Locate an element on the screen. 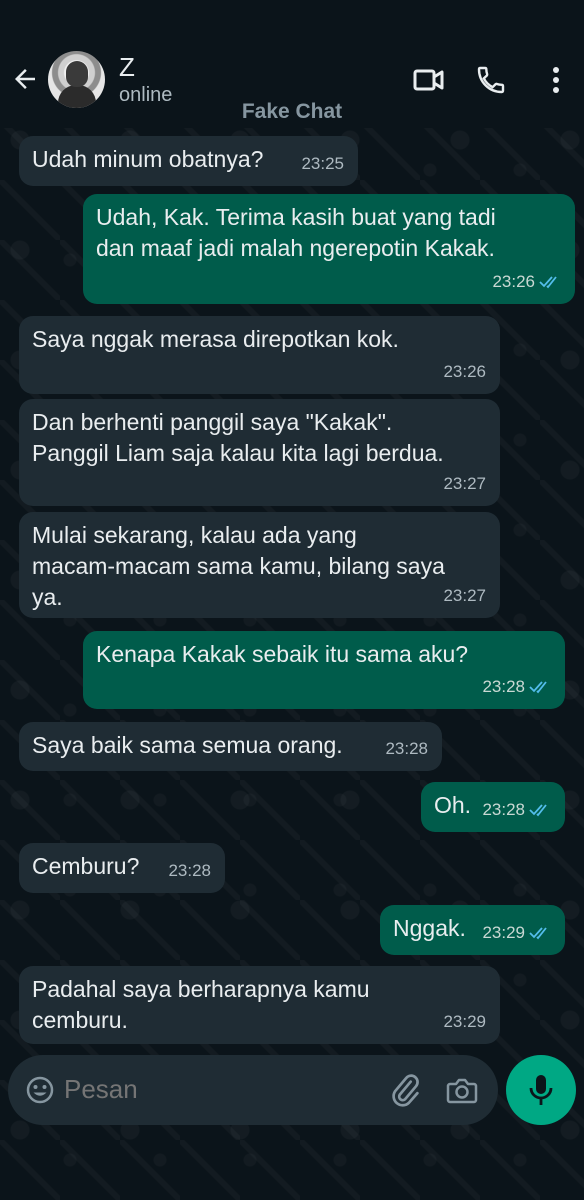 The image size is (584, 1200). chat-header: Z online Fake Chat is located at coordinates (292, 64).